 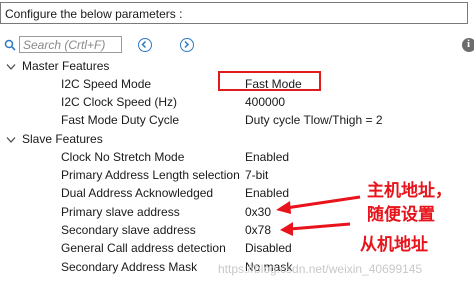 What do you see at coordinates (394, 244) in the screenshot?
I see `annotation-secondary: 从机地址` at bounding box center [394, 244].